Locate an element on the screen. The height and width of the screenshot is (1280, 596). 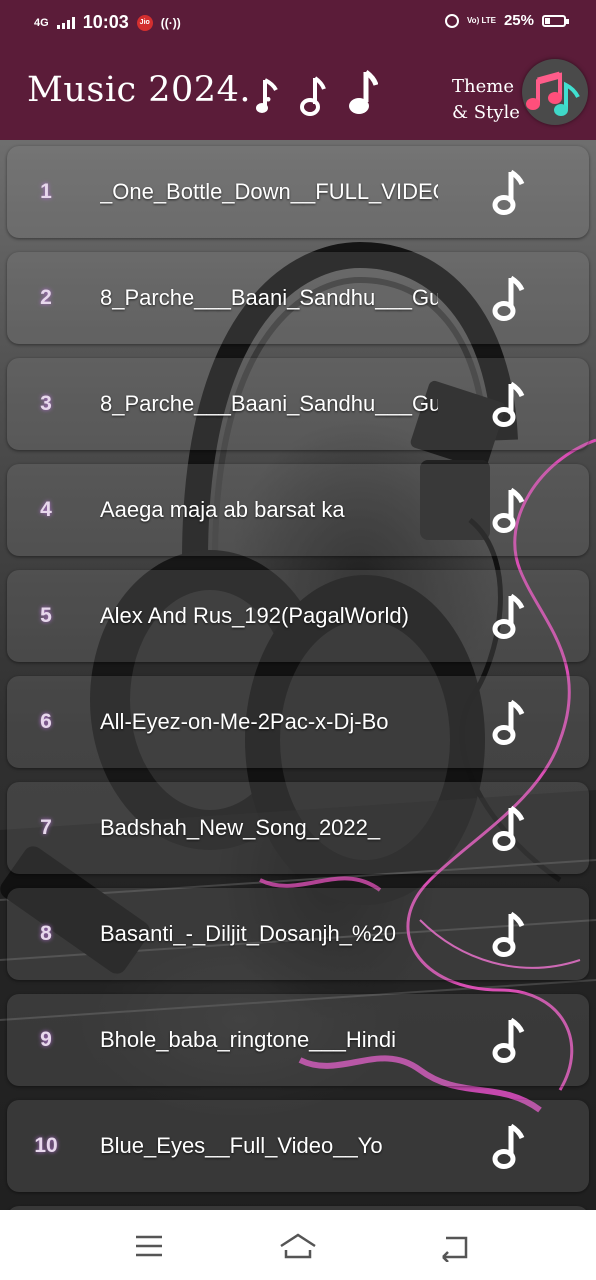
alarm-icon is located at coordinates (451, 20).